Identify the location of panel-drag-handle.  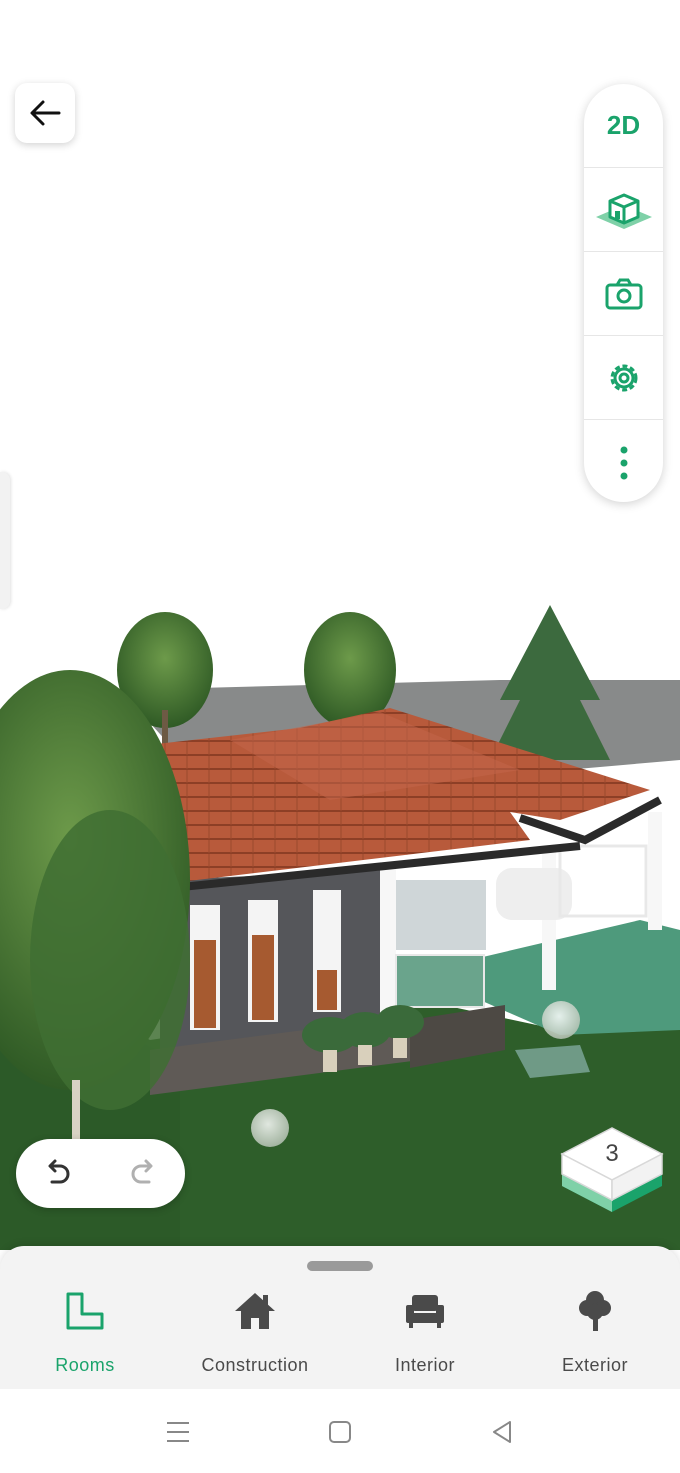
(340, 1266).